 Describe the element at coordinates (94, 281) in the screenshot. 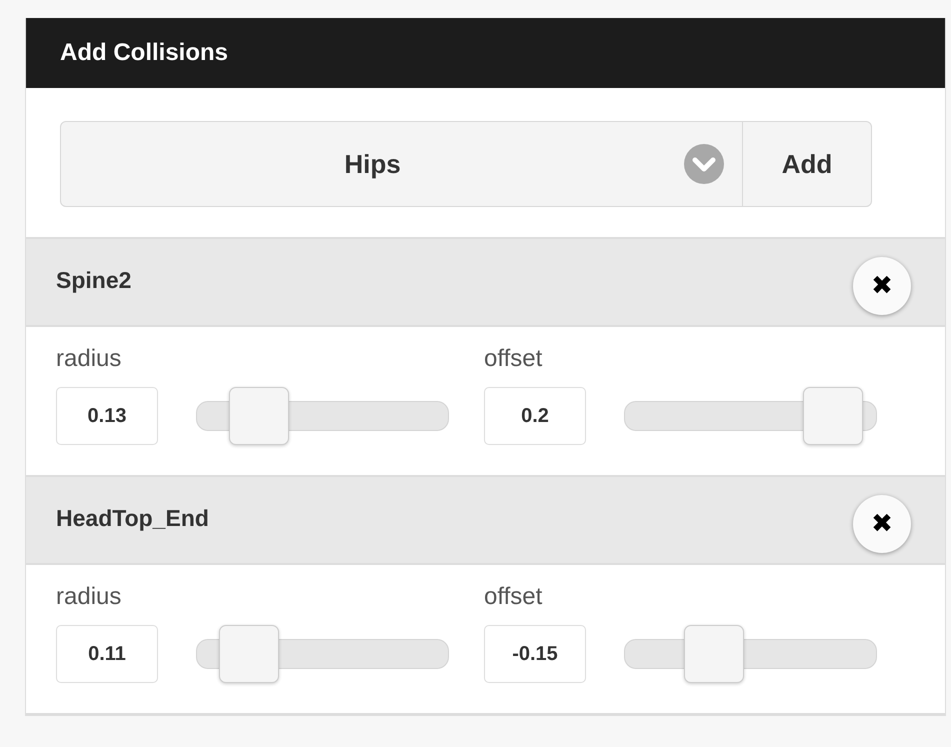

I see `bone-name: Spine2` at that location.